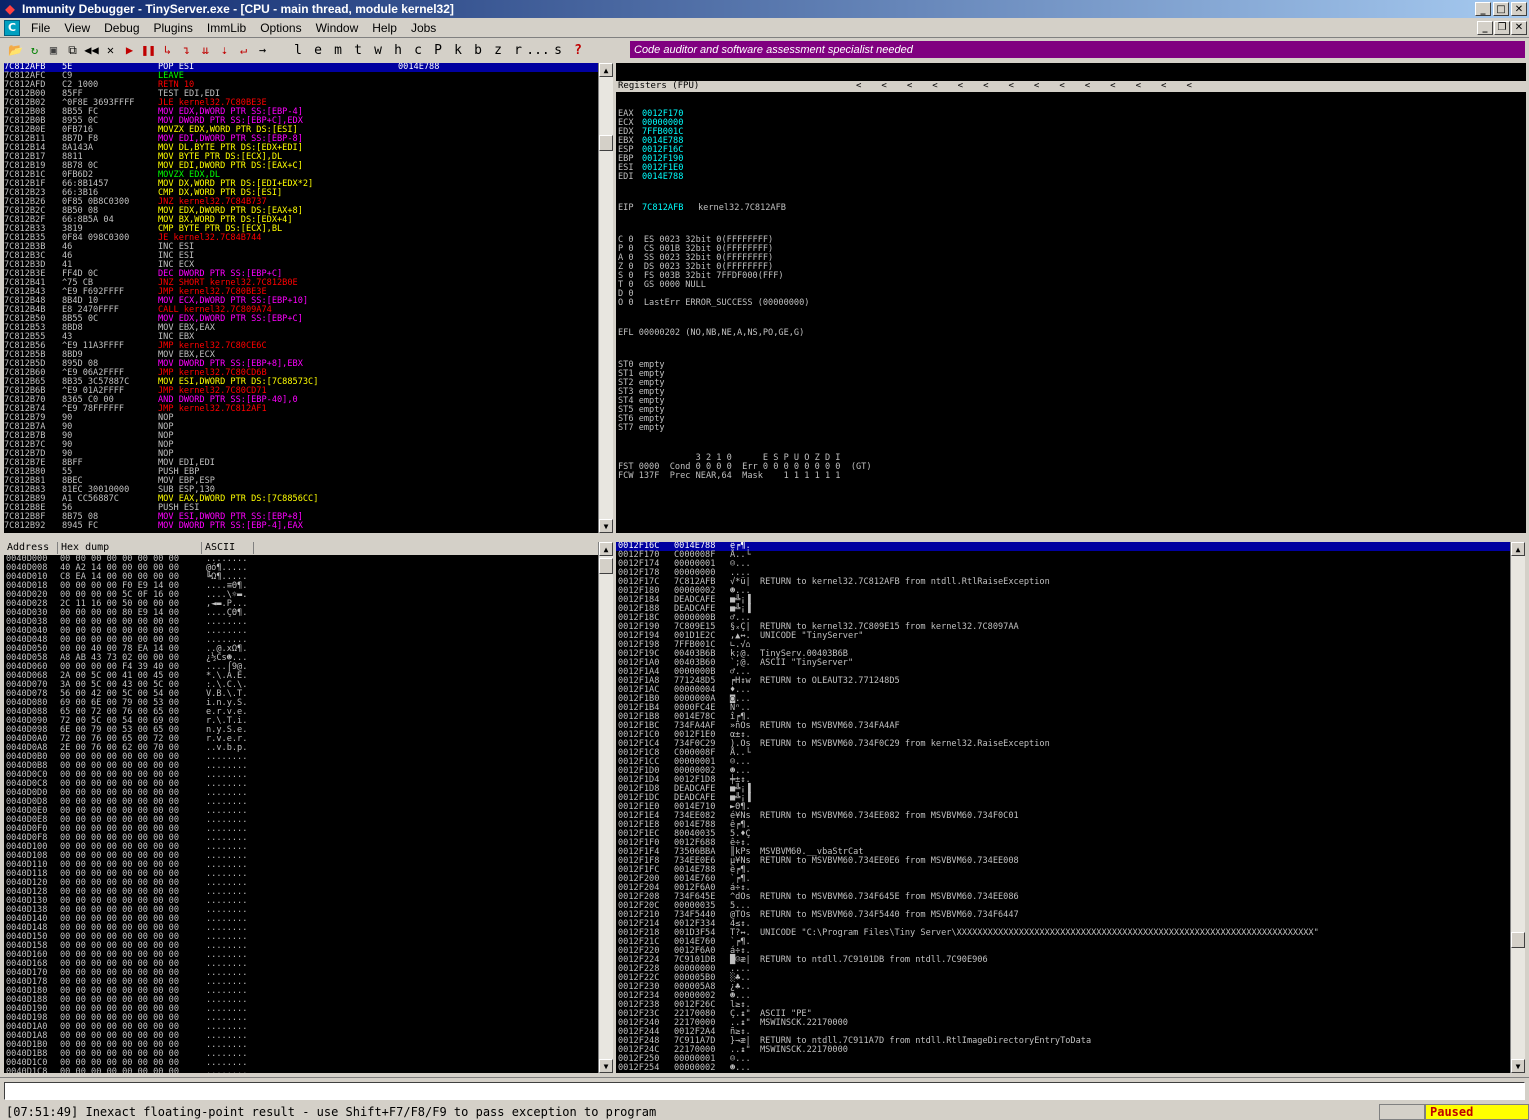  Describe the element at coordinates (318, 50) in the screenshot. I see `toolbar-executable-modules-button: e` at that location.